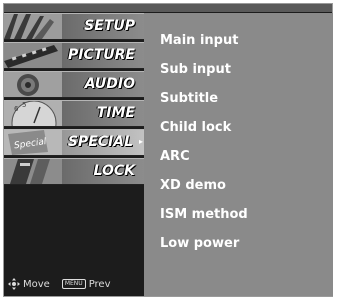 This screenshot has height=300, width=337. Describe the element at coordinates (204, 249) in the screenshot. I see `submenu-item-low-power: Low power` at that location.